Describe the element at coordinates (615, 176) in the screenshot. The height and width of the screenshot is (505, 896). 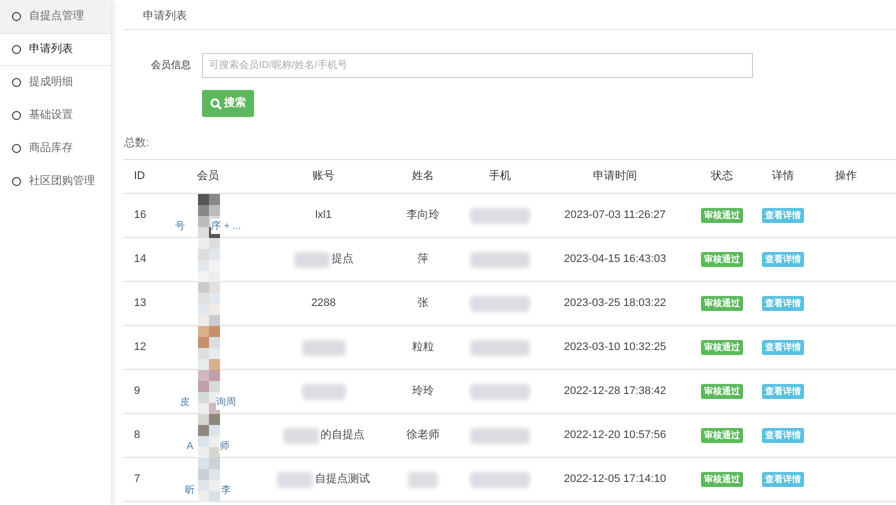
I see `column-header: 申请时间` at that location.